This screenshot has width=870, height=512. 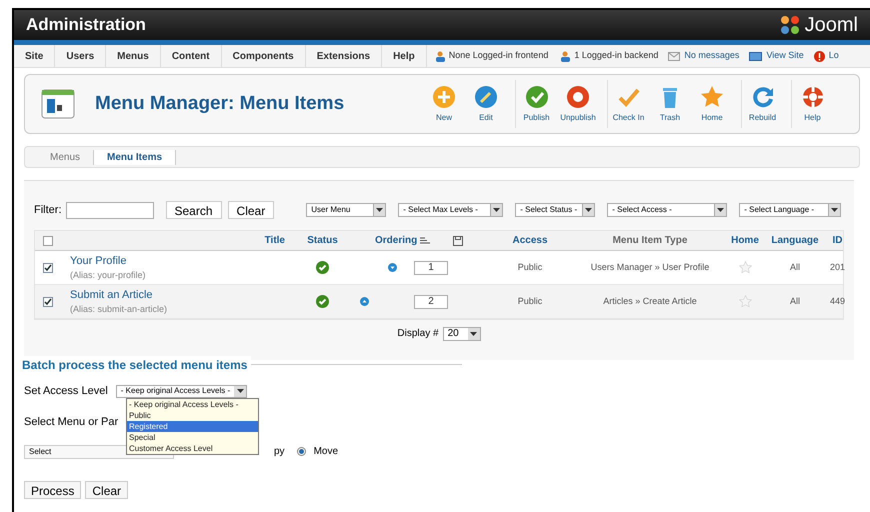 I want to click on status-link: View Site, so click(x=785, y=56).